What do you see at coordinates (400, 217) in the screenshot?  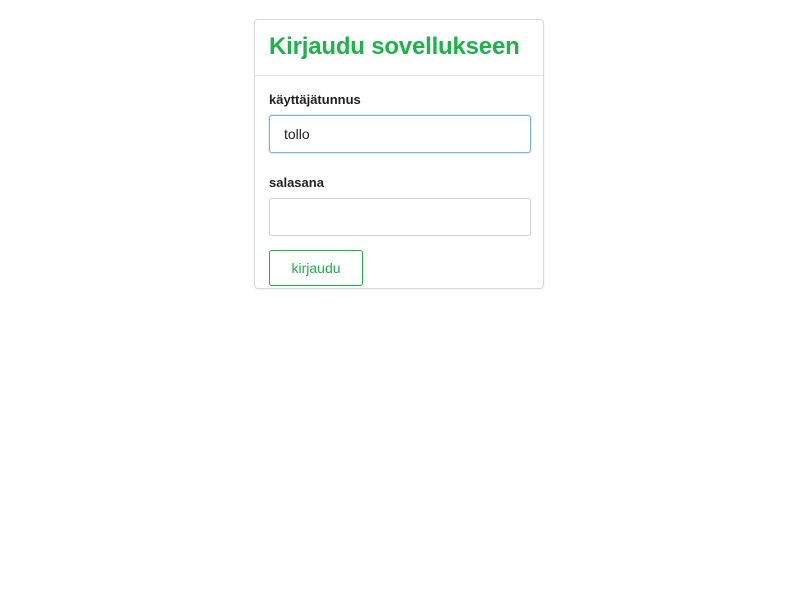 I see `password-input` at bounding box center [400, 217].